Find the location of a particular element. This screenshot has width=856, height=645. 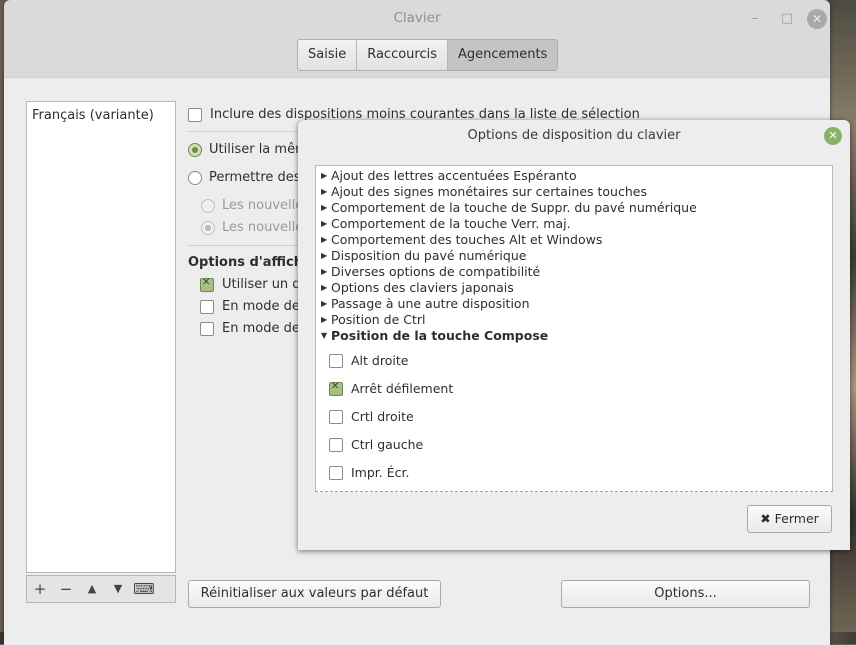

sub-radio-new-2-label: Les nouvelles is located at coordinates (266, 227).